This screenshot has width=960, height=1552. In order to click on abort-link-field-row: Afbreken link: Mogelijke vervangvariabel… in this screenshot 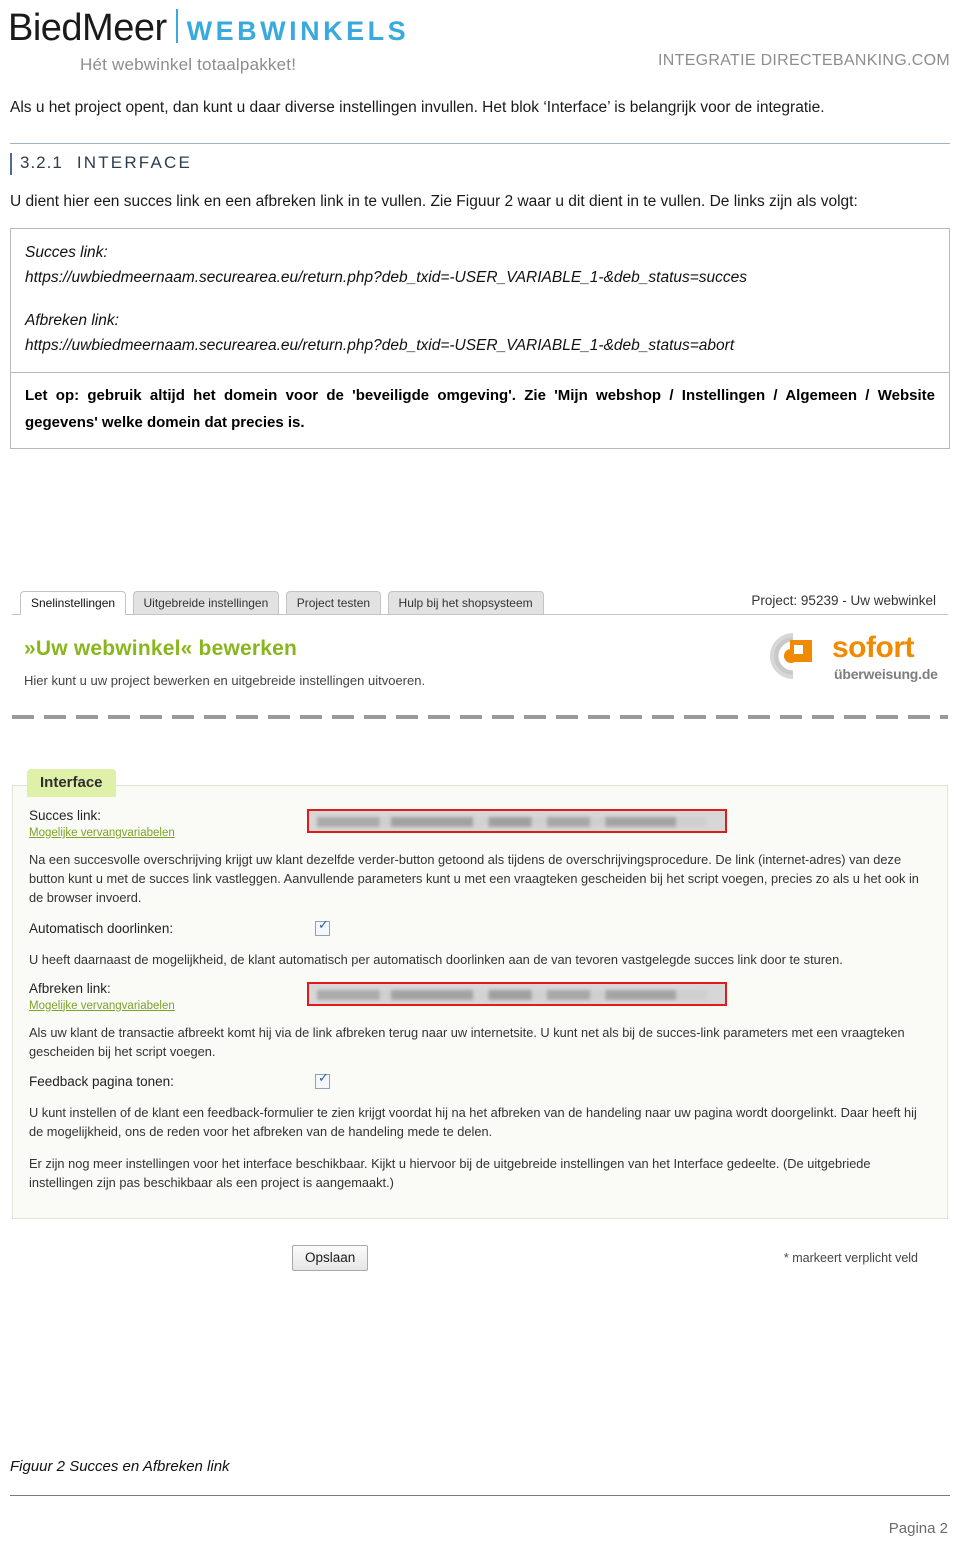, I will do `click(480, 998)`.